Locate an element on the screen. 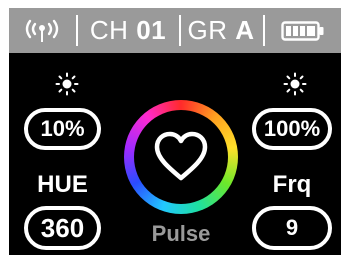 This screenshot has width=350, height=263. right-brightness-value: 100% is located at coordinates (292, 129).